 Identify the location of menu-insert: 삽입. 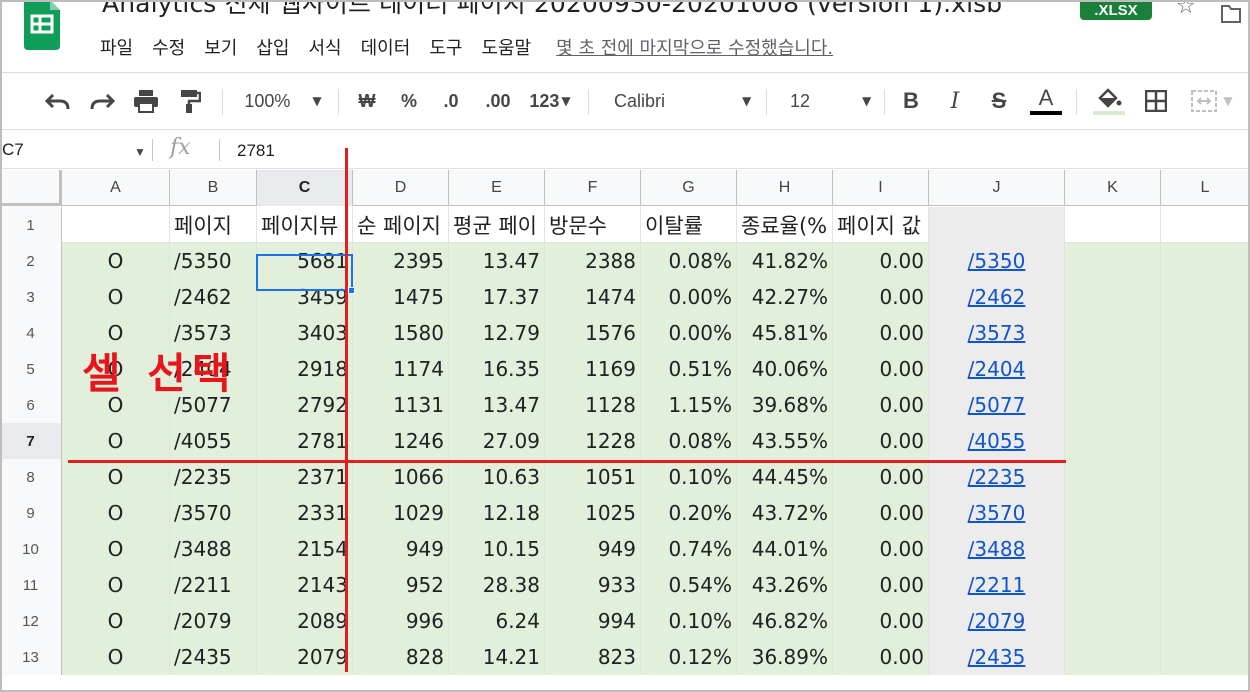
(272, 47).